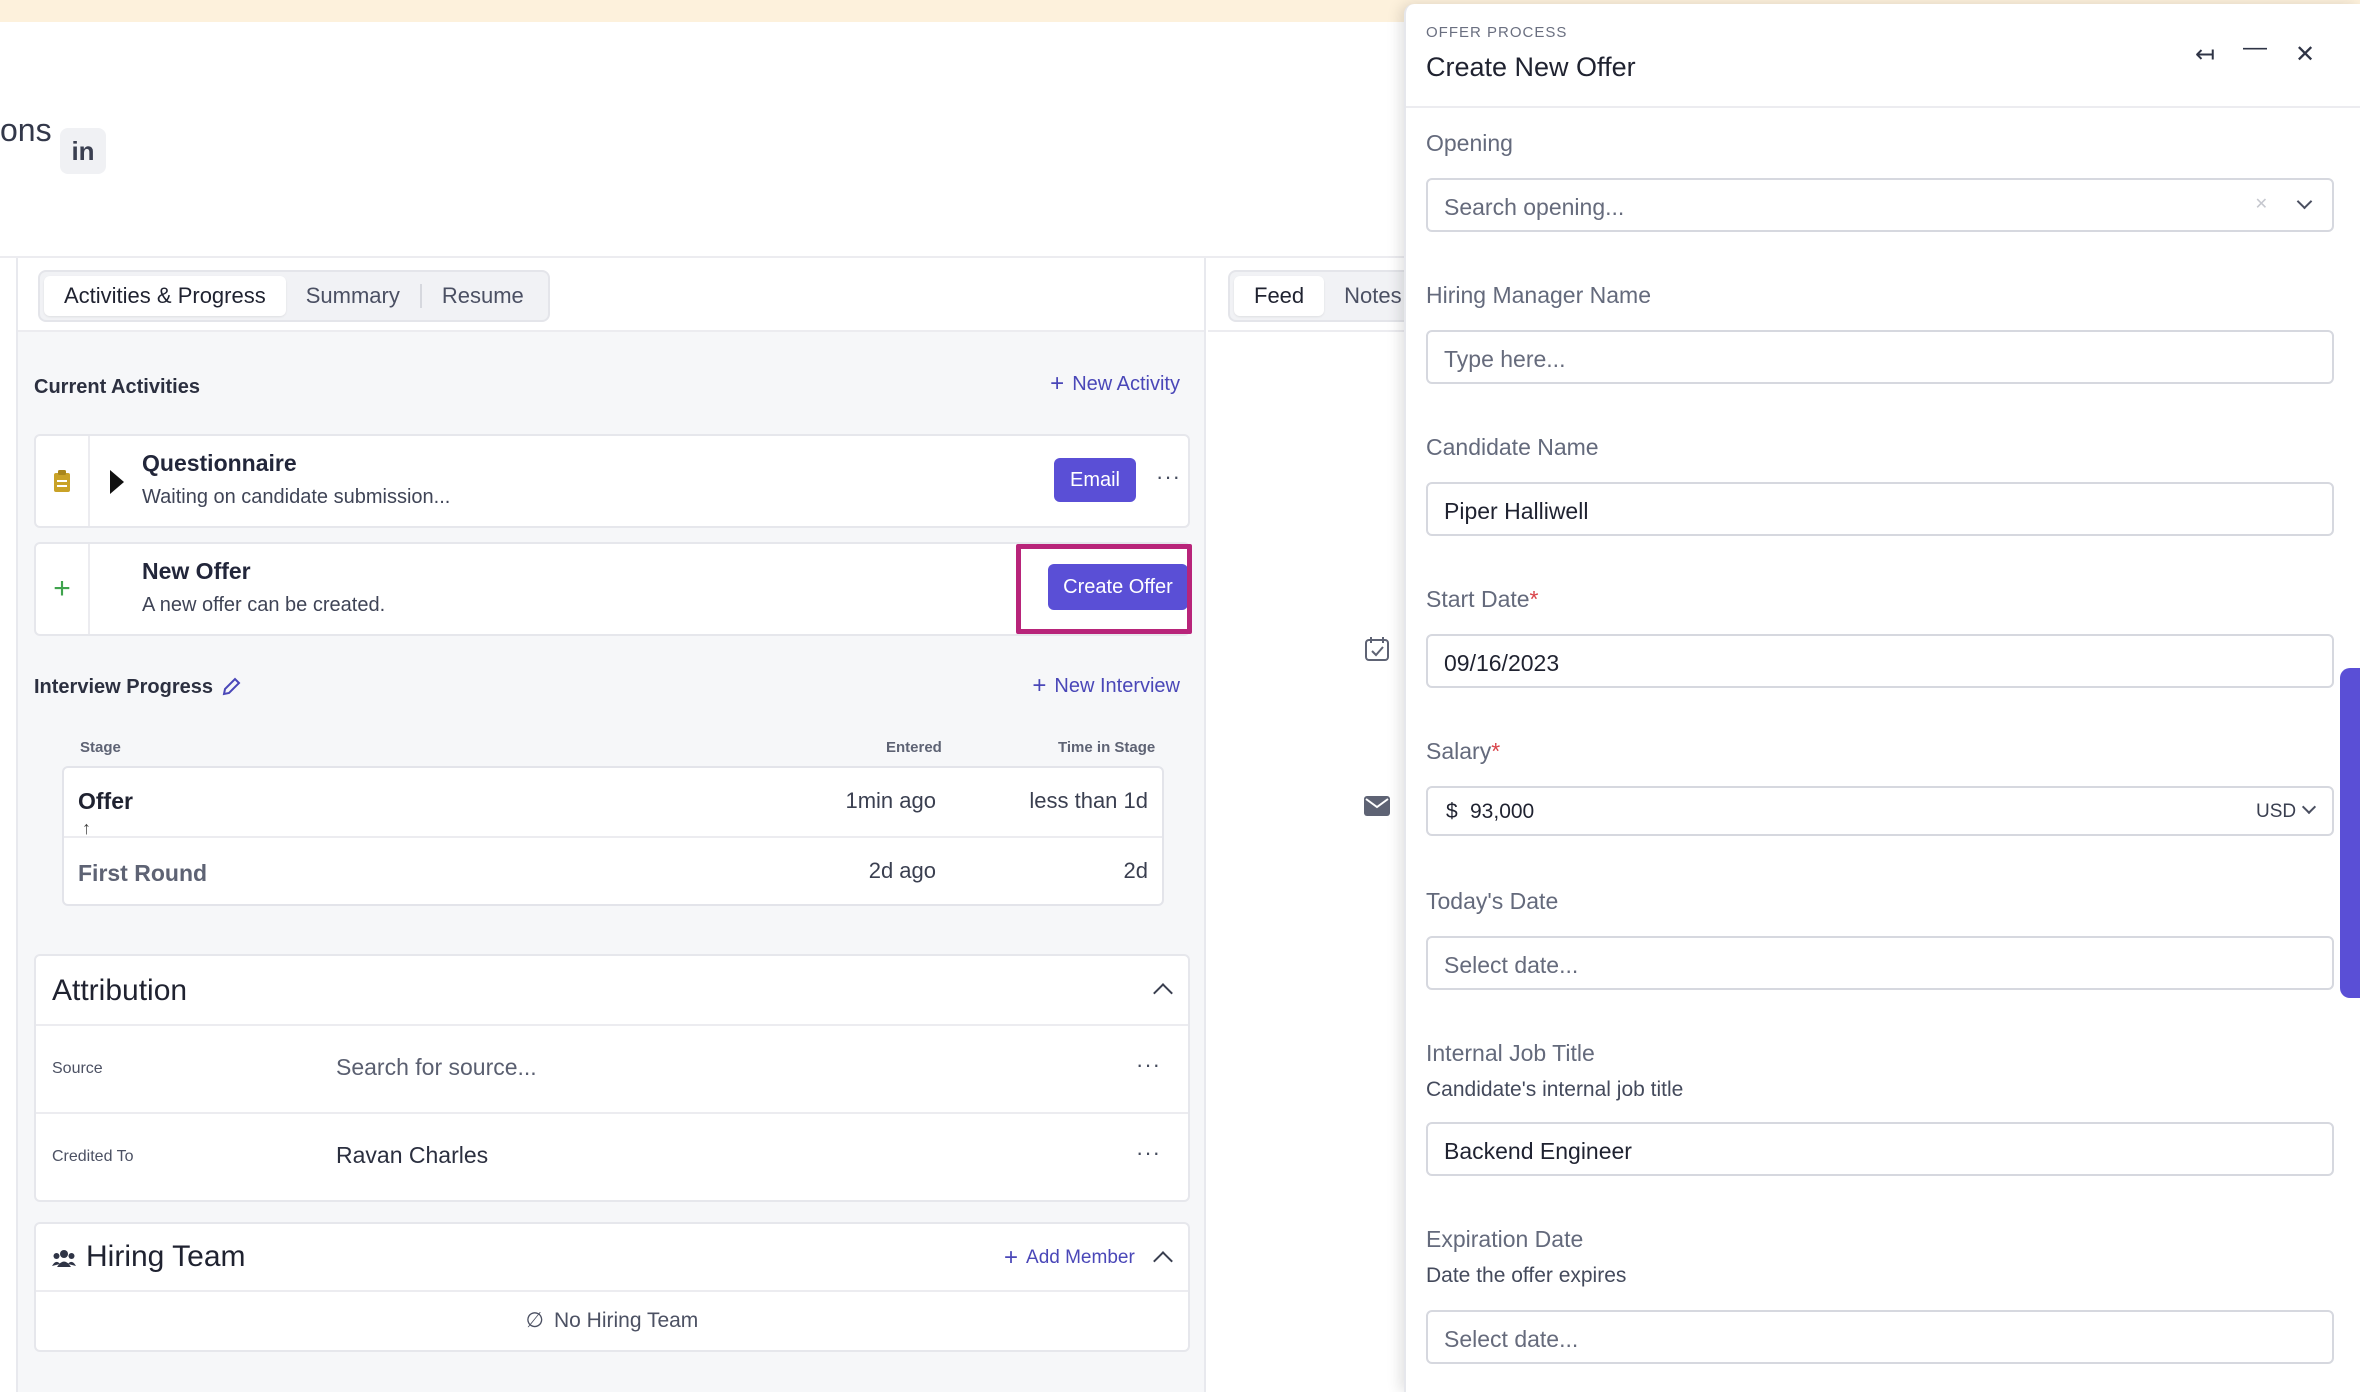 The image size is (2360, 1392). I want to click on internal-job-title-help: Candidate's internal job title, so click(1555, 1089).